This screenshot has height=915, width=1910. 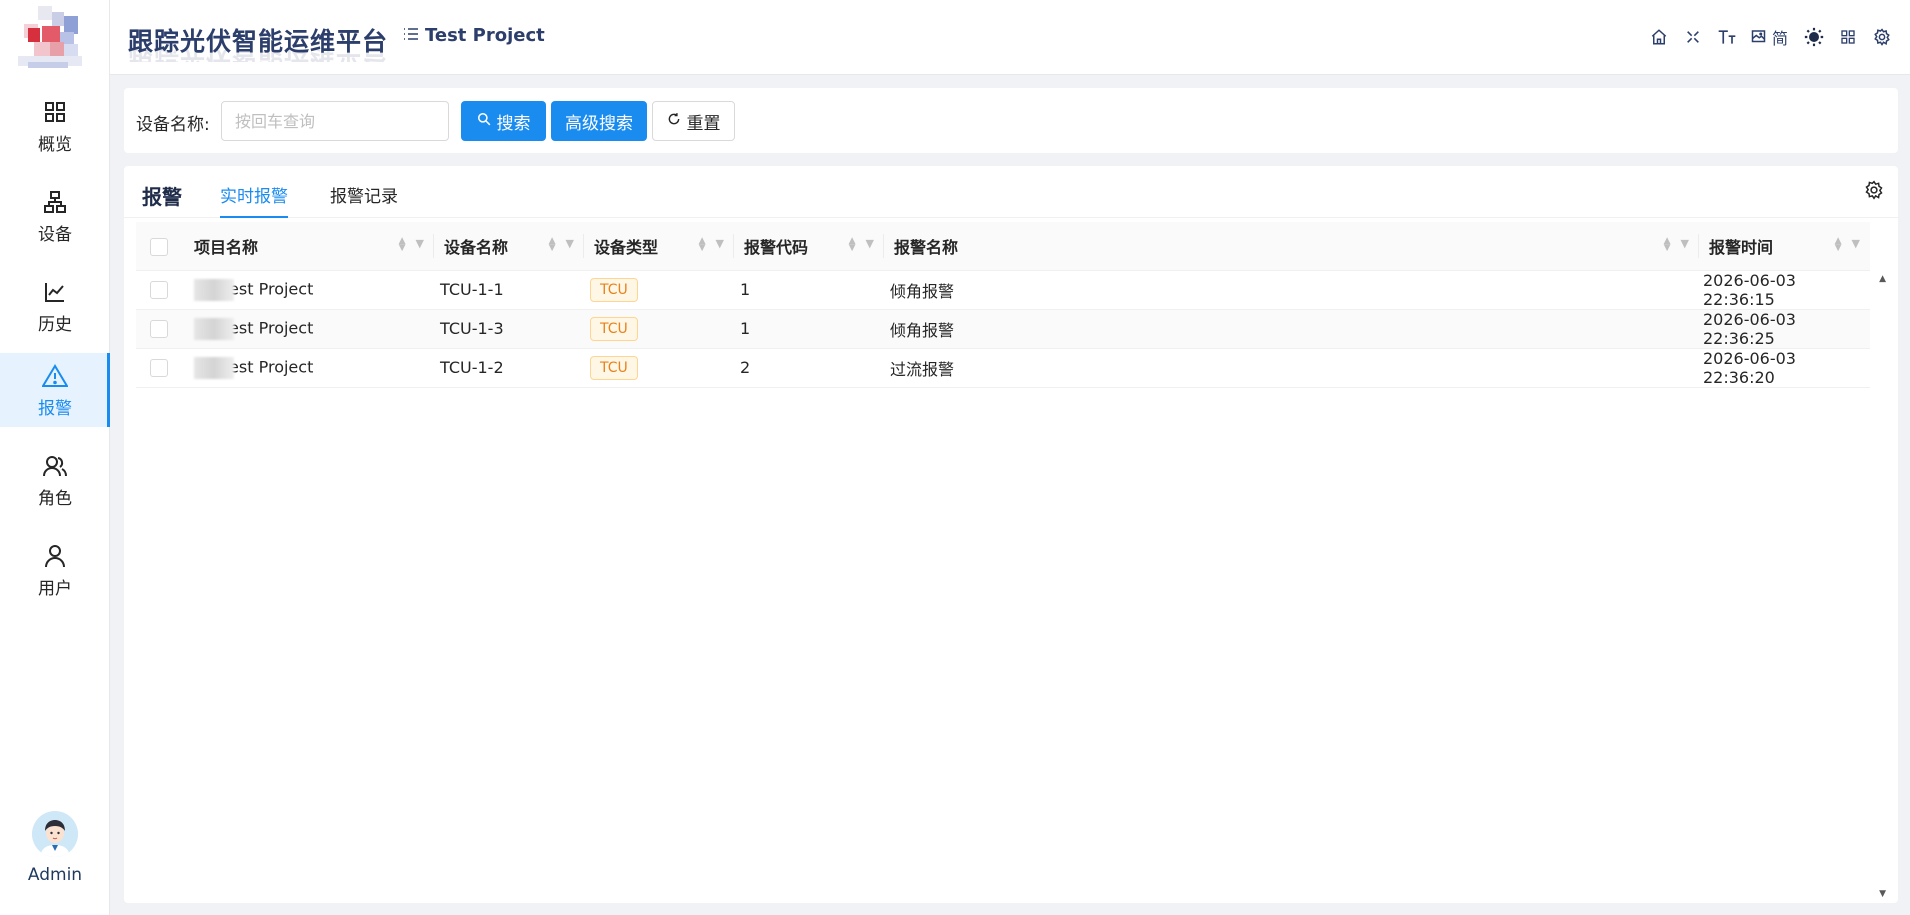 What do you see at coordinates (926, 247) in the screenshot?
I see `column-label: 报警名称` at bounding box center [926, 247].